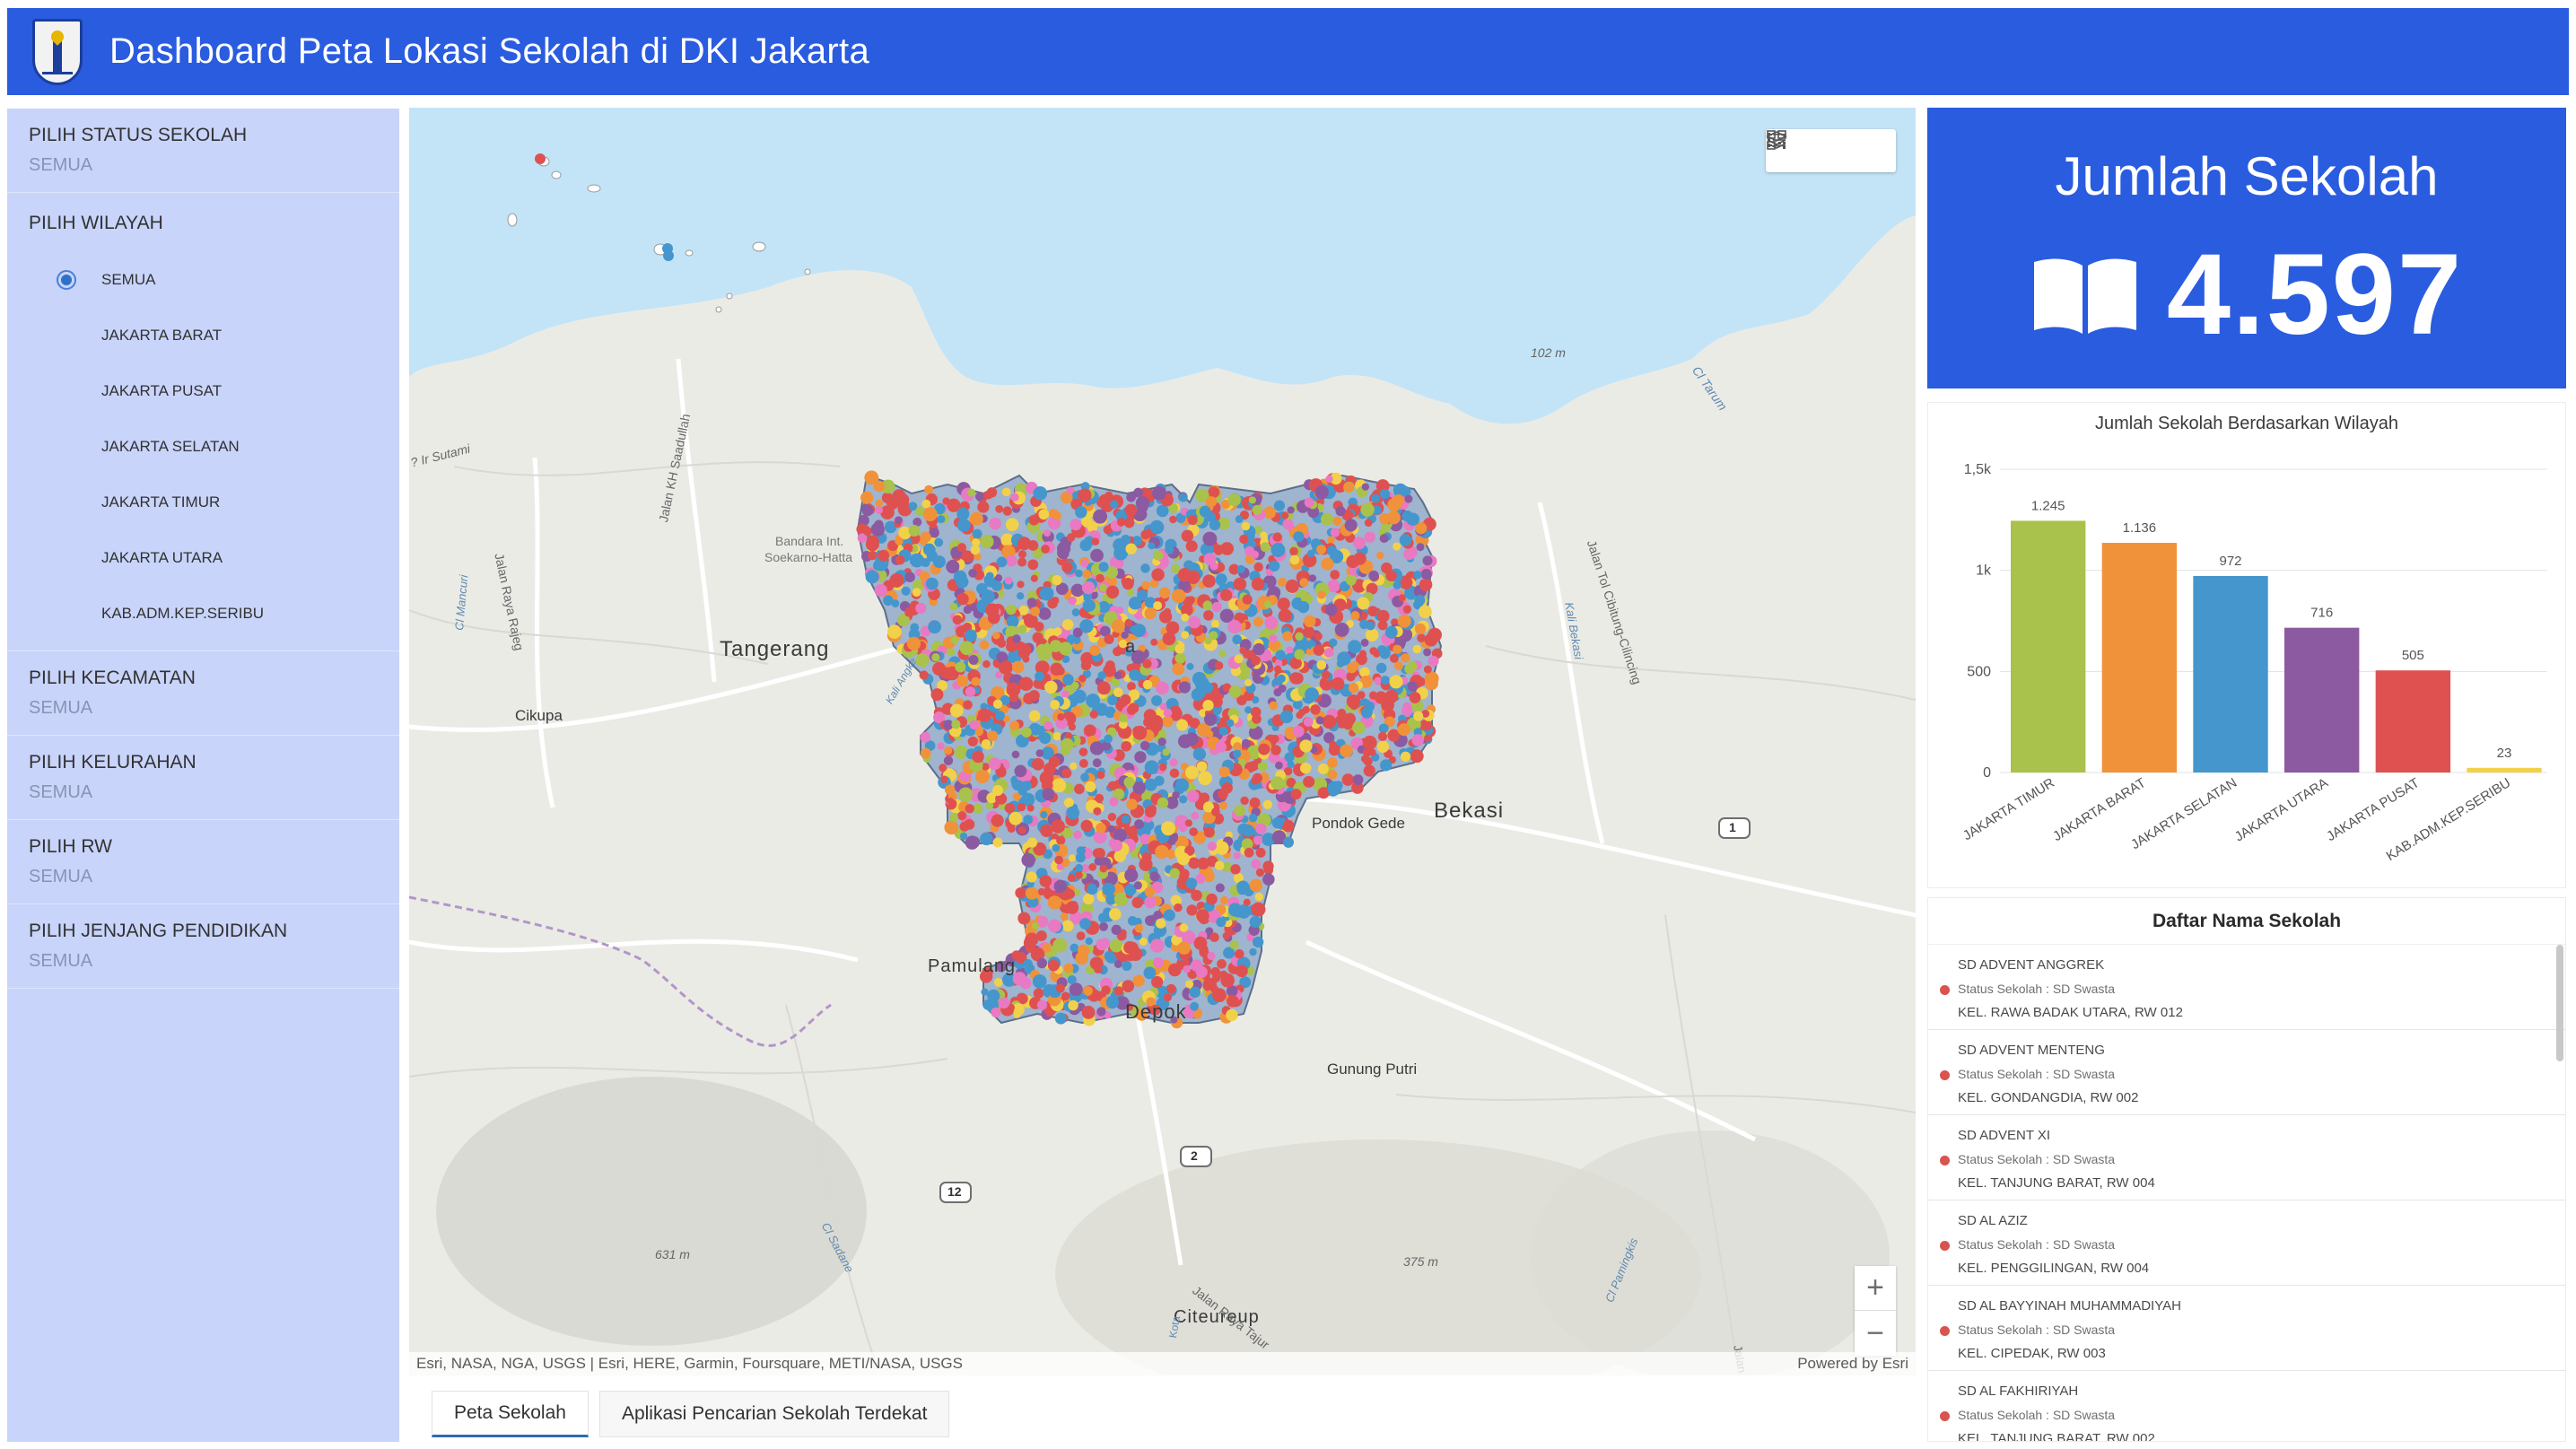  I want to click on zoom-in-button: +, so click(1876, 1288).